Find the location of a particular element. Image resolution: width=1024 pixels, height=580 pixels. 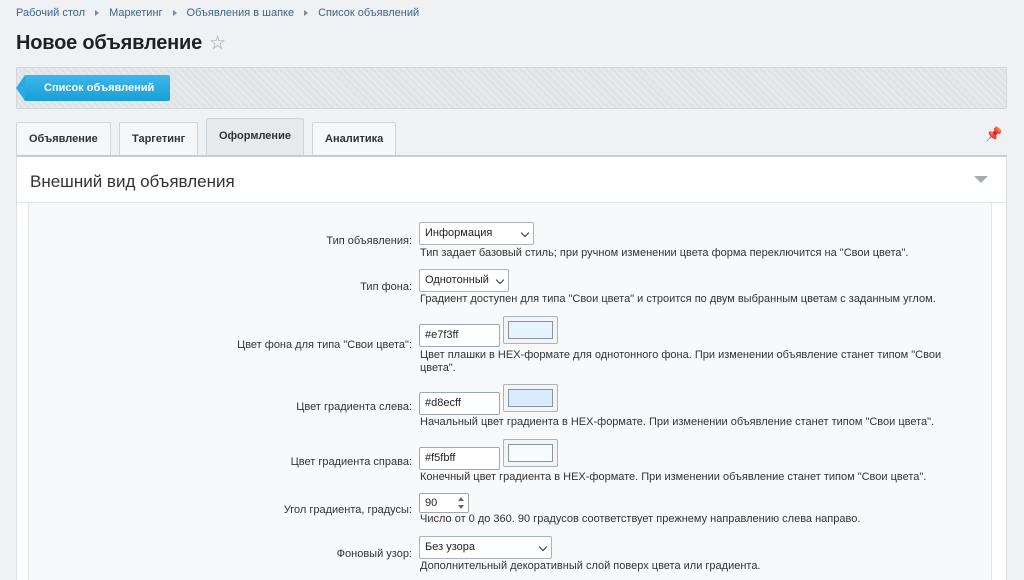

tab-appearance: Оформление is located at coordinates (255, 137).